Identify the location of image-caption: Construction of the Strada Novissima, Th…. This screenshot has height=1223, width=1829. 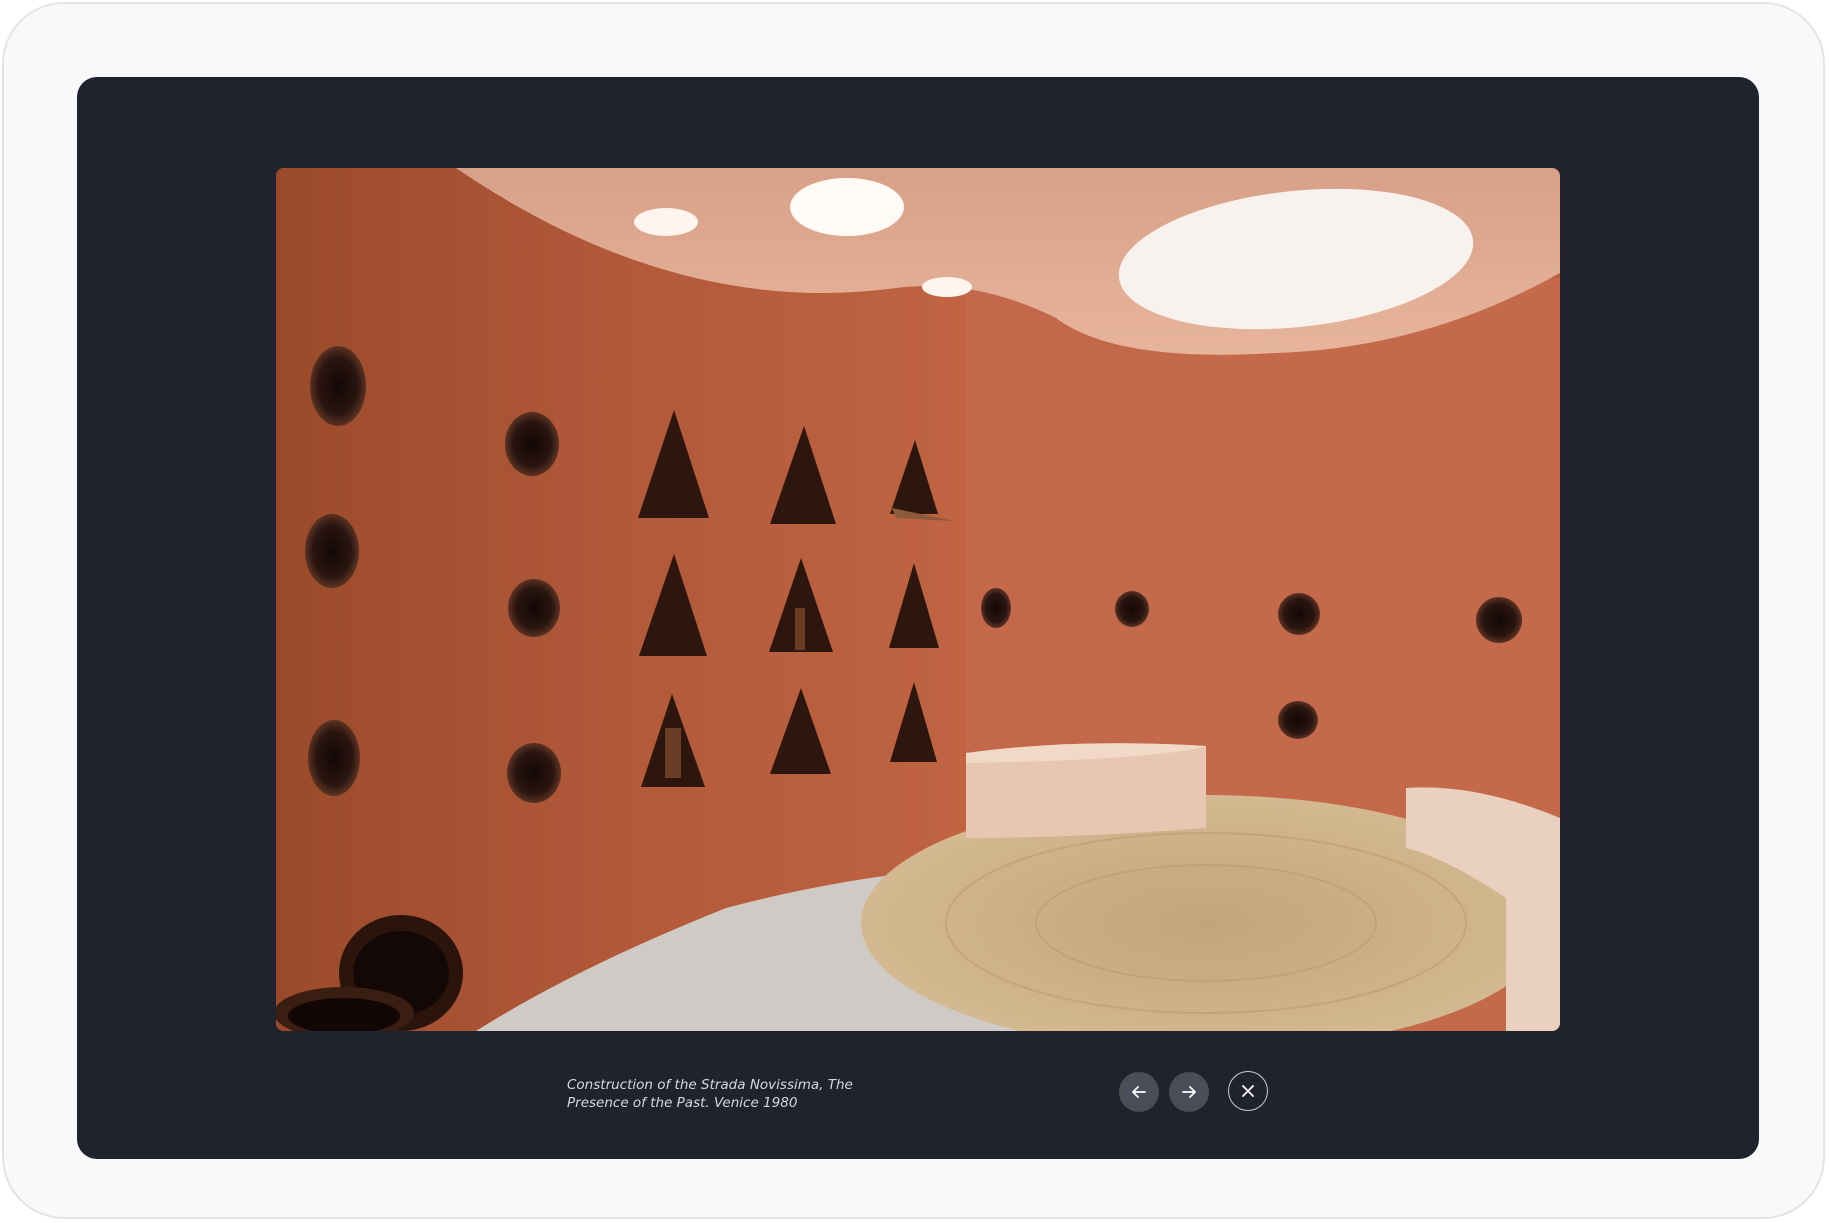
(732, 1094).